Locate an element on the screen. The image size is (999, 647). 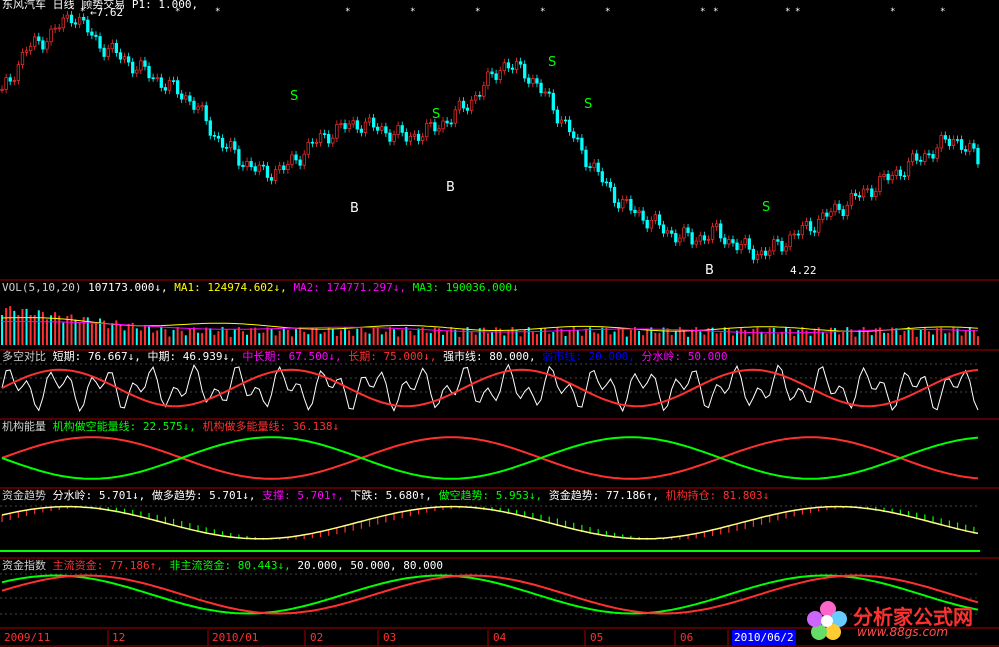
fund-trend-line is located at coordinates (490, 522).